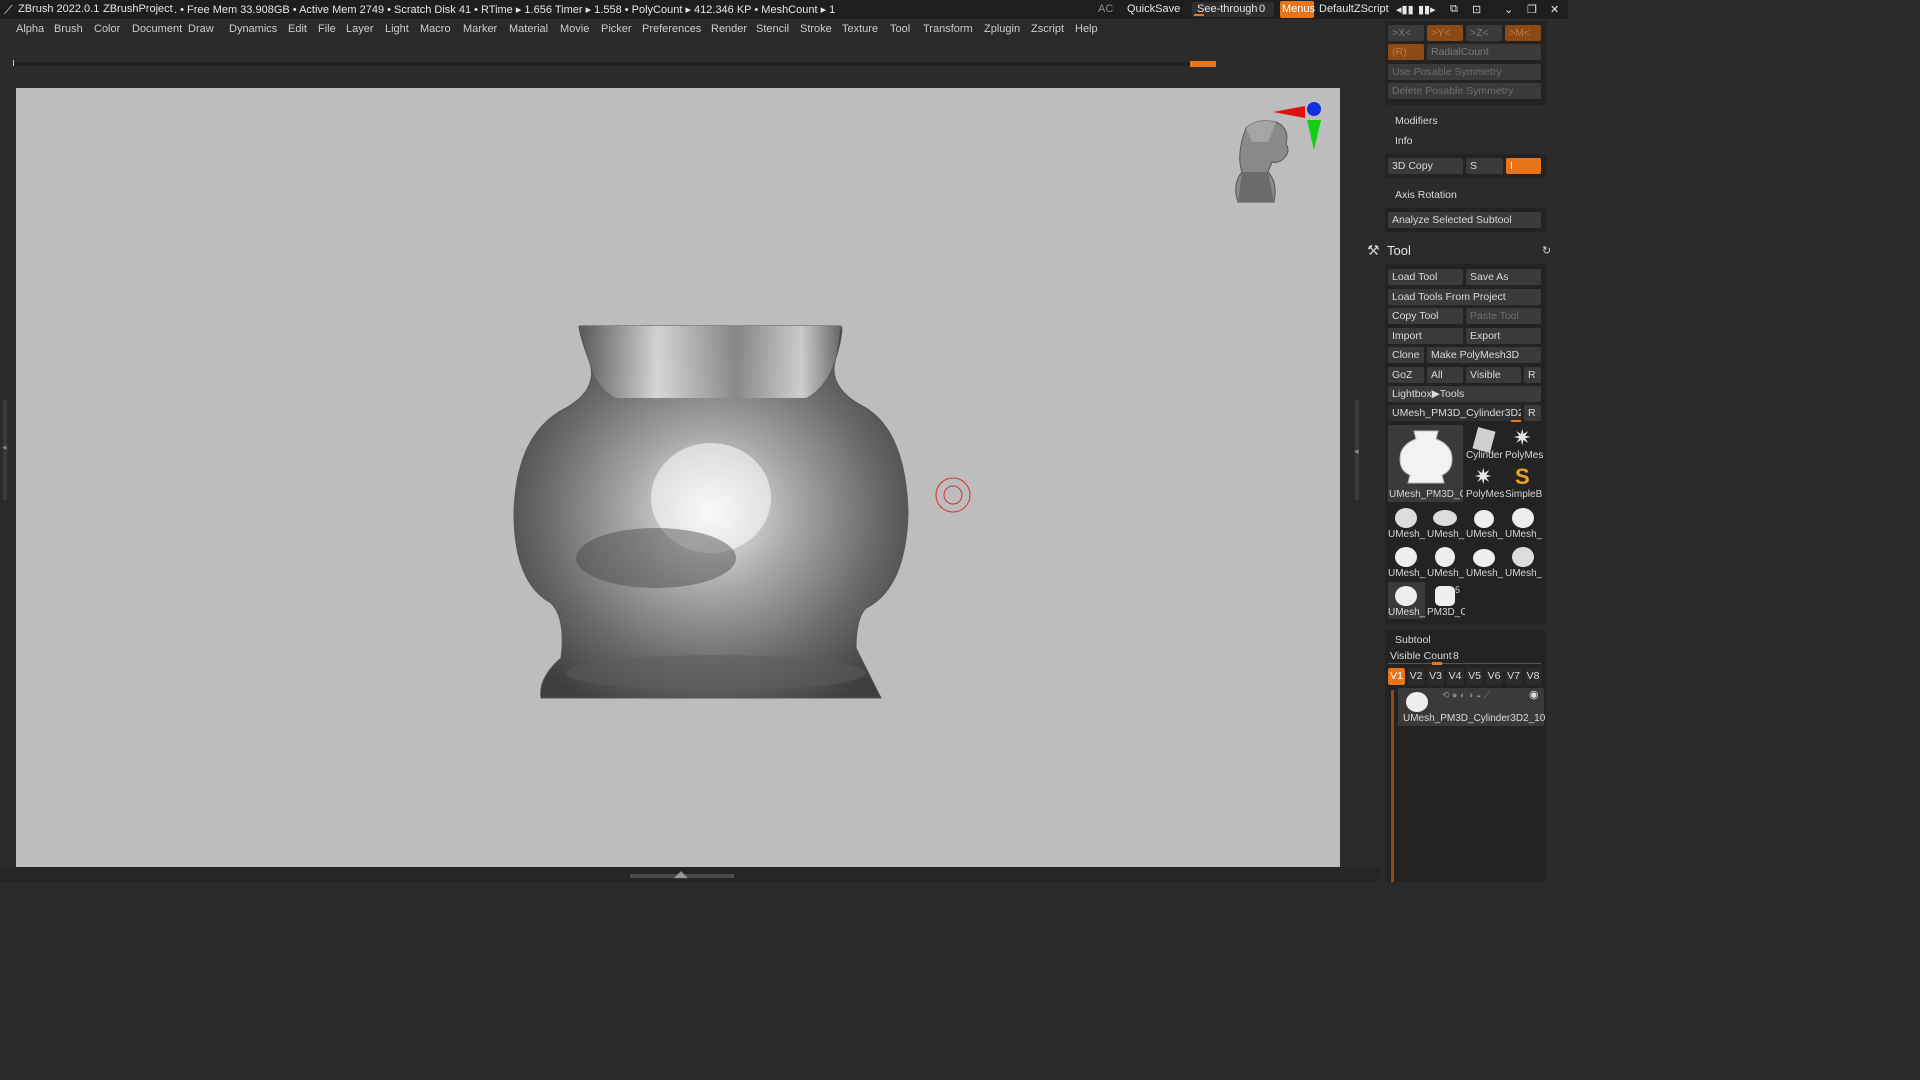 This screenshot has height=1080, width=1920. Describe the element at coordinates (1427, 9) in the screenshot. I see `tray-right-icon: ▮▮▸` at that location.